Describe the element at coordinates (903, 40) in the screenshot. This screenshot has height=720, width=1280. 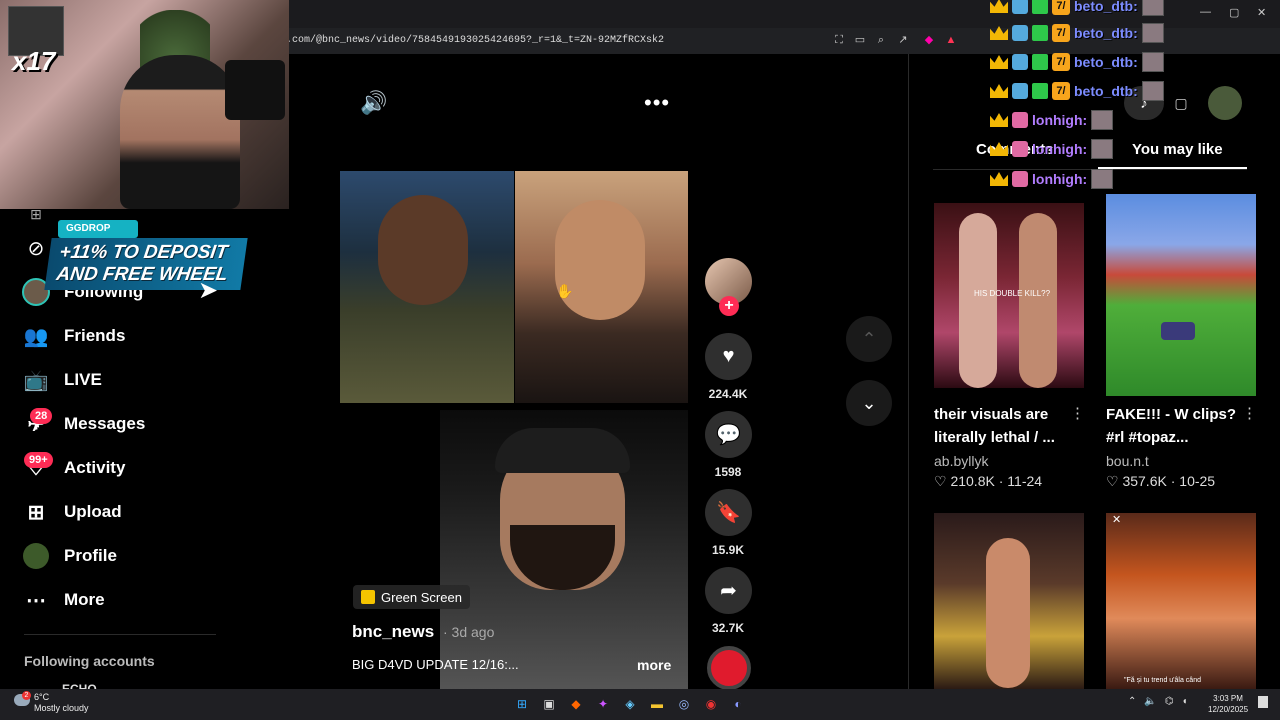
I see `share-page-icon: ↗` at that location.